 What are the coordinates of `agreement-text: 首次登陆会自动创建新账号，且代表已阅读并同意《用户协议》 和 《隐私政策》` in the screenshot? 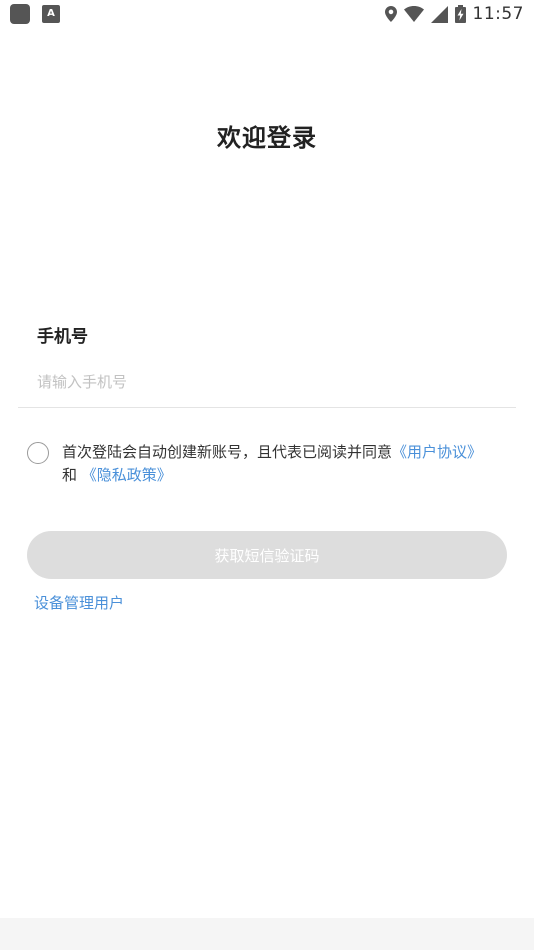 It's located at (277, 464).